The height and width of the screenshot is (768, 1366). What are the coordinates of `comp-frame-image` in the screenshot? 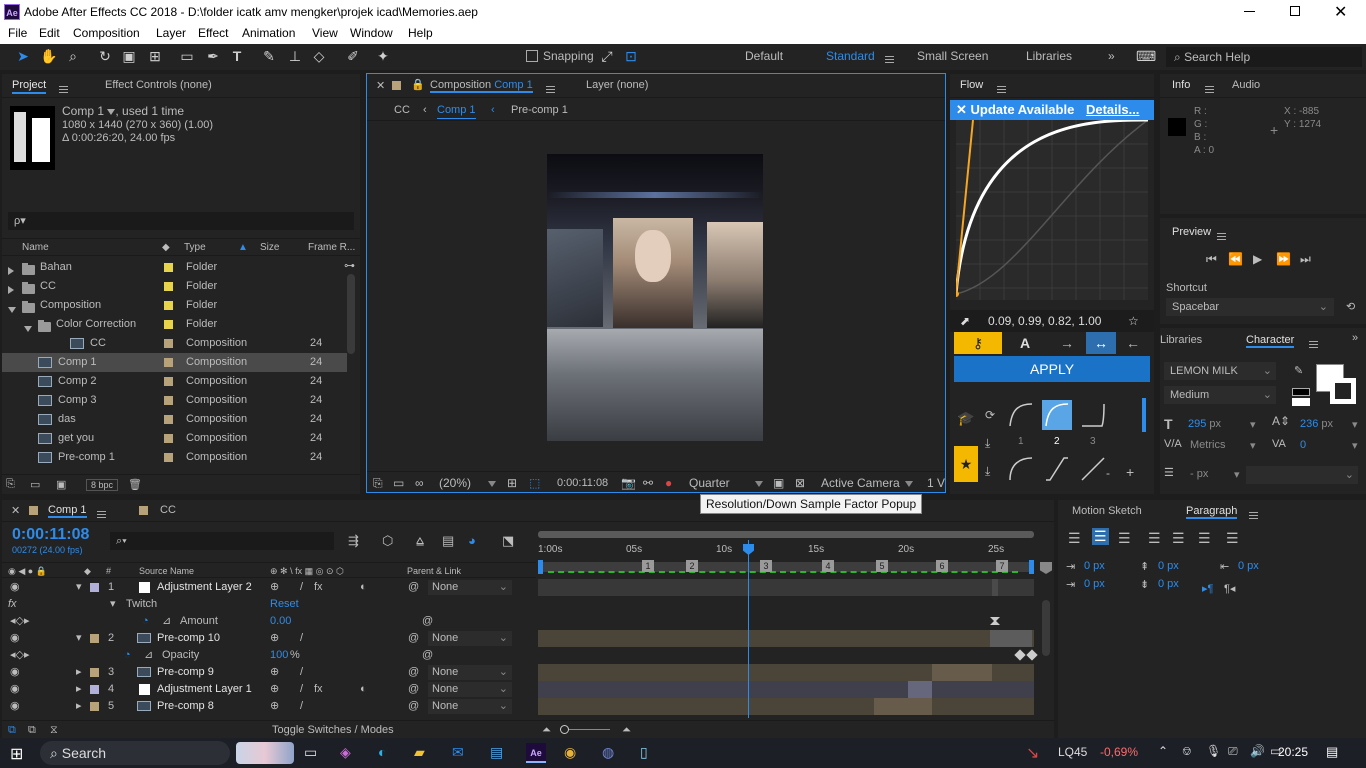 It's located at (655, 297).